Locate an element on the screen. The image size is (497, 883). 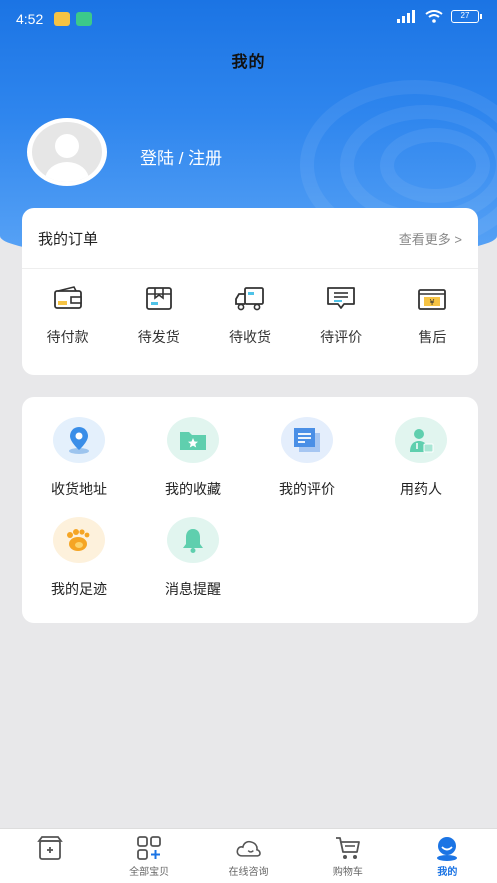
orders-header: 我的订单 查看更多 > is located at coordinates (250, 238).